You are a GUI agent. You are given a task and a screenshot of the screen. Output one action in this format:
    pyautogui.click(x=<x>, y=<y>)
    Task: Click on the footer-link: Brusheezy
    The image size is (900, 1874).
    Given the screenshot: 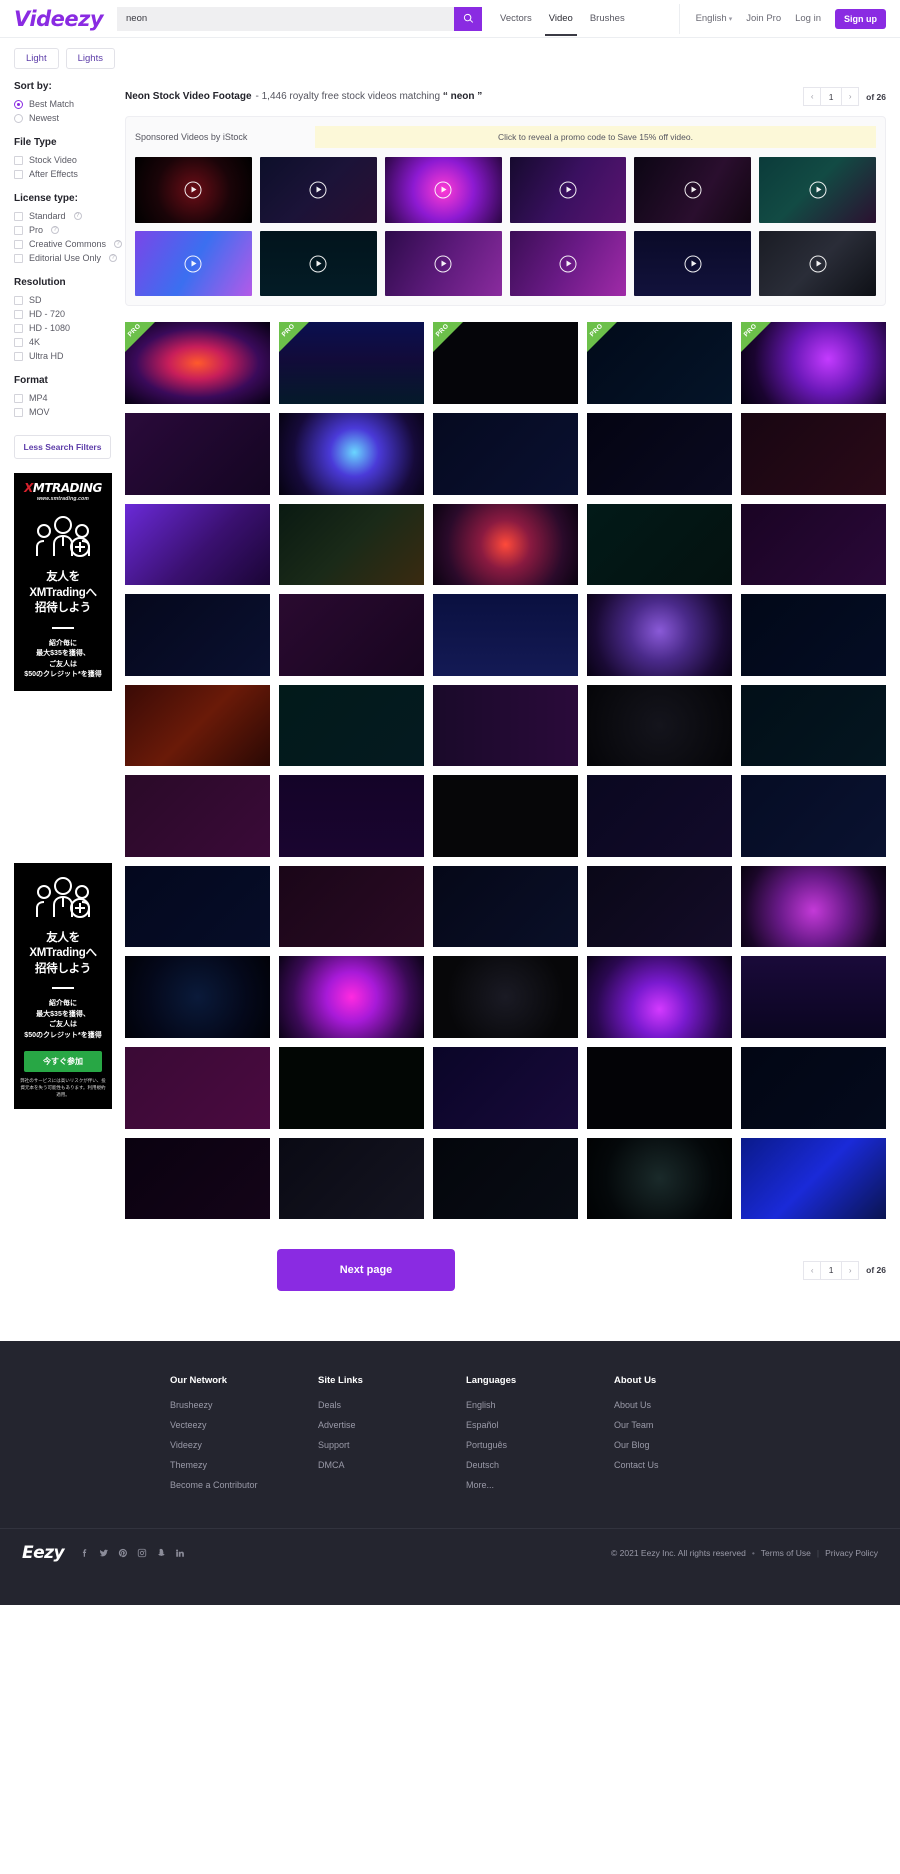 What is the action you would take?
    pyautogui.click(x=244, y=1405)
    